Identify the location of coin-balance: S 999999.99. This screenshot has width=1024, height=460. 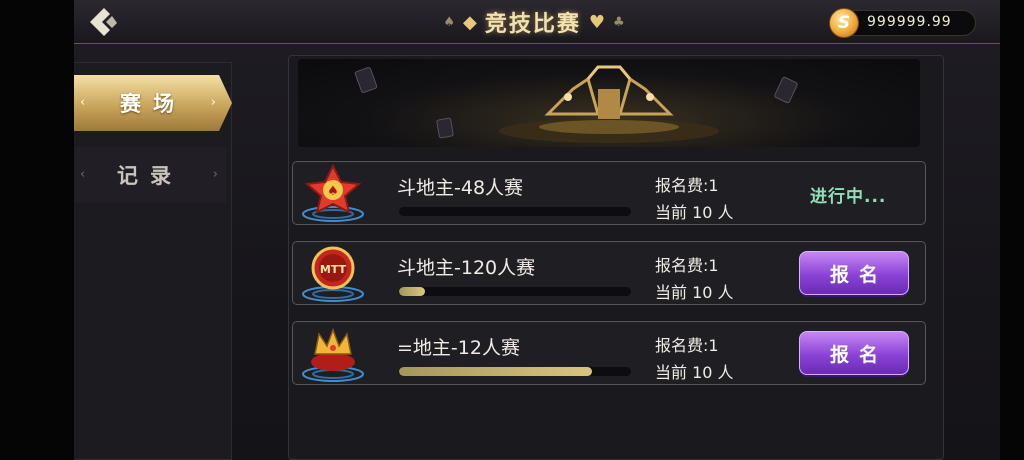
(902, 23).